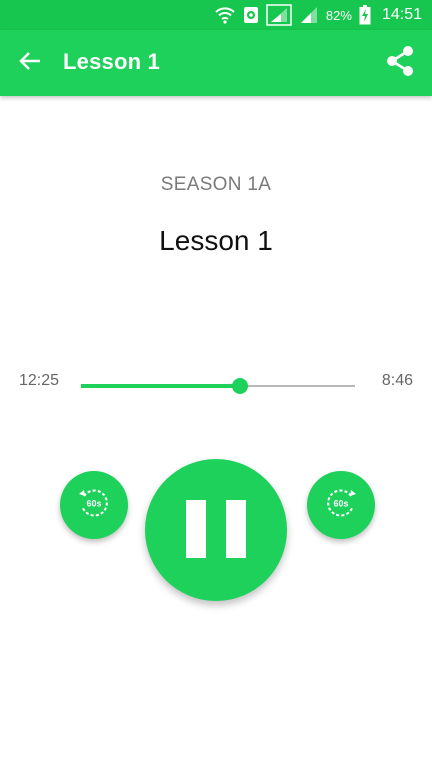 This screenshot has height=768, width=432. I want to click on seek-bar-progress, so click(160, 386).